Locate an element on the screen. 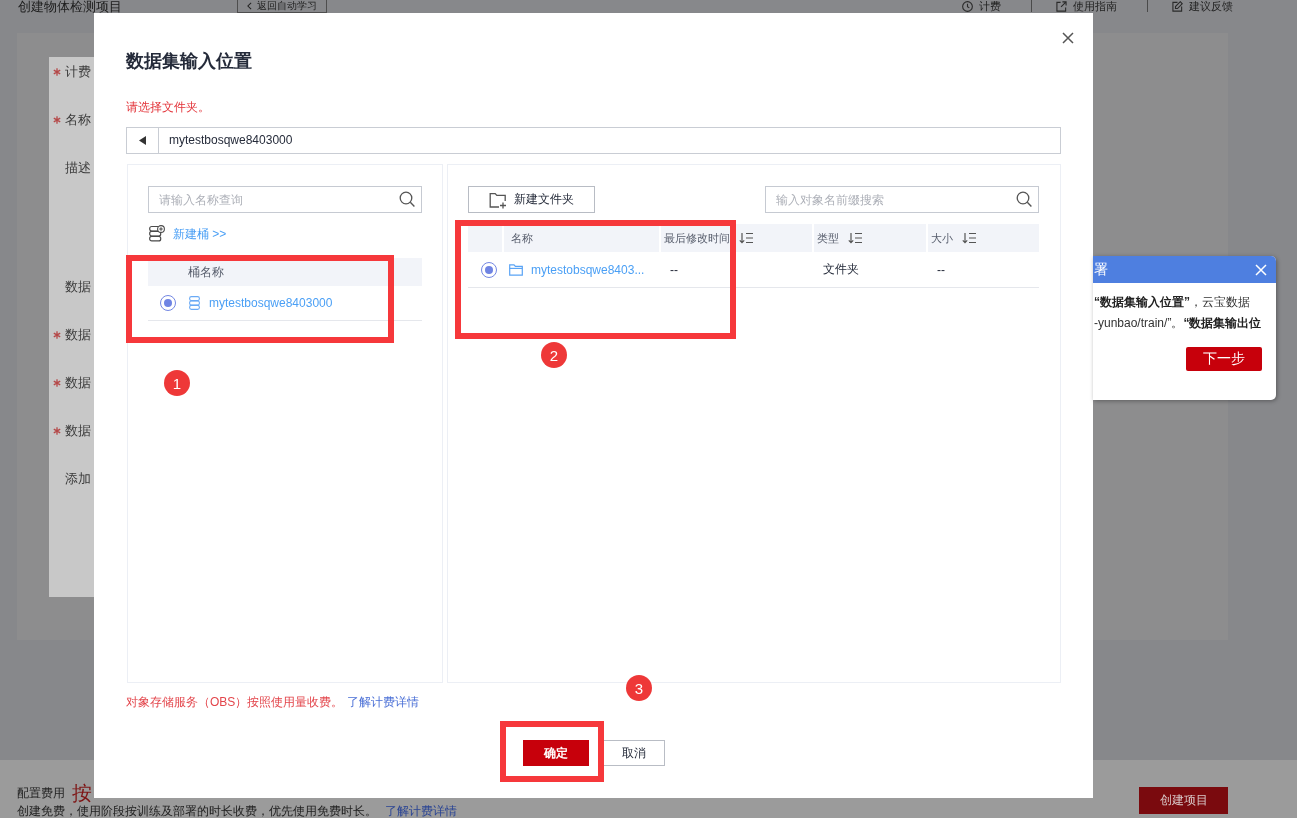 This screenshot has width=1297, height=818. pricing-note: 创建免费，使用阶段按训练及部署的时长收费，优先使用免费时长。 is located at coordinates (197, 811).